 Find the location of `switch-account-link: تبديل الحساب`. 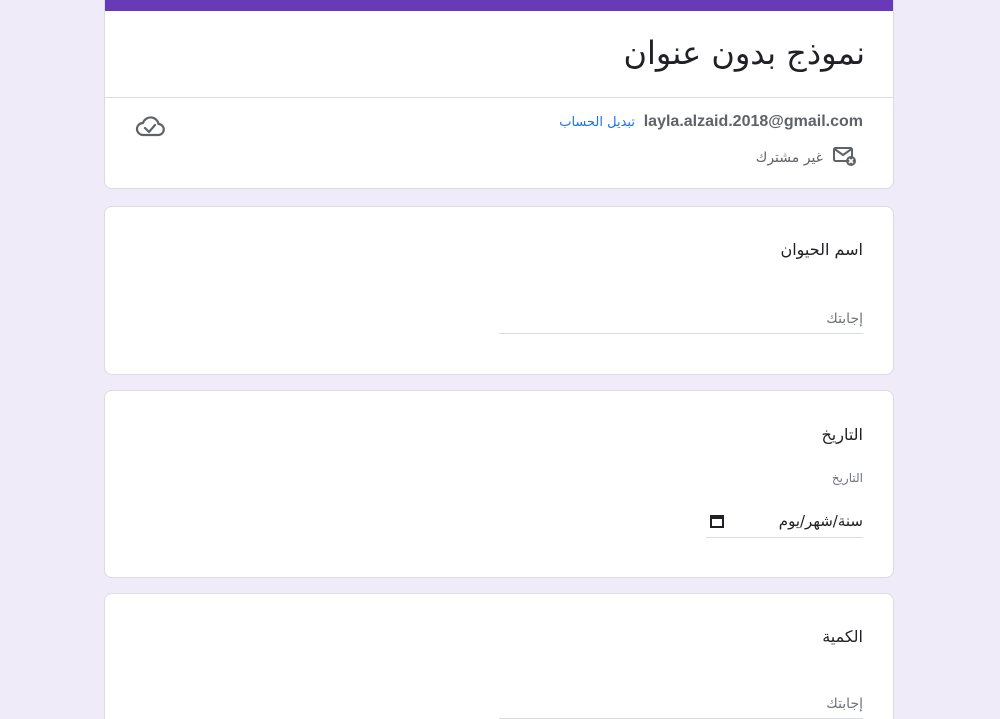

switch-account-link: تبديل الحساب is located at coordinates (597, 122).